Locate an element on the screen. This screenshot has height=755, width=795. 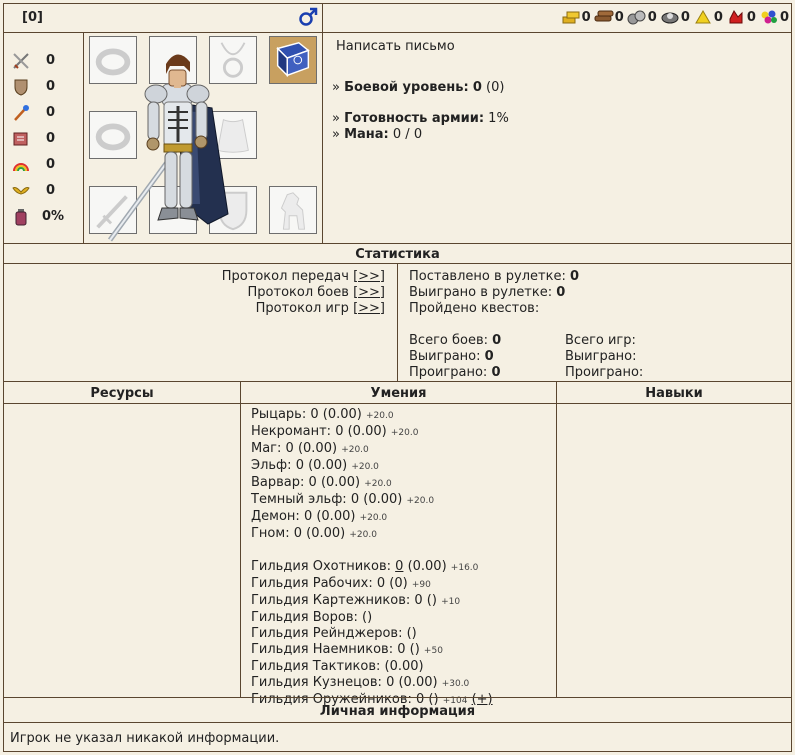
quests-completed: Пройдено квестов: is located at coordinates (474, 308).